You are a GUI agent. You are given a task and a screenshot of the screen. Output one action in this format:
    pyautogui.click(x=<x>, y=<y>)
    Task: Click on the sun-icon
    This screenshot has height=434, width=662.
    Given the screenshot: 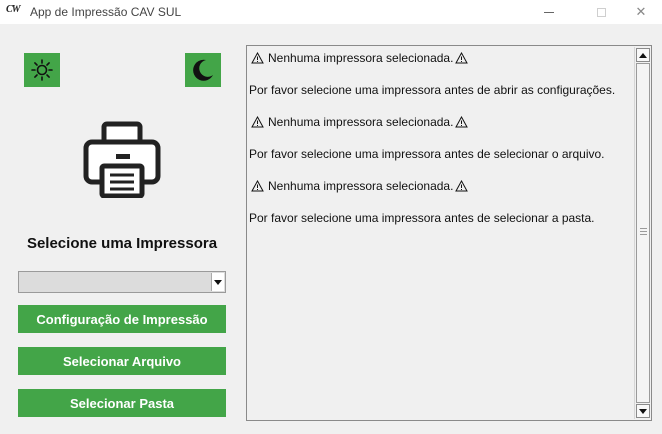 What is the action you would take?
    pyautogui.click(x=42, y=70)
    